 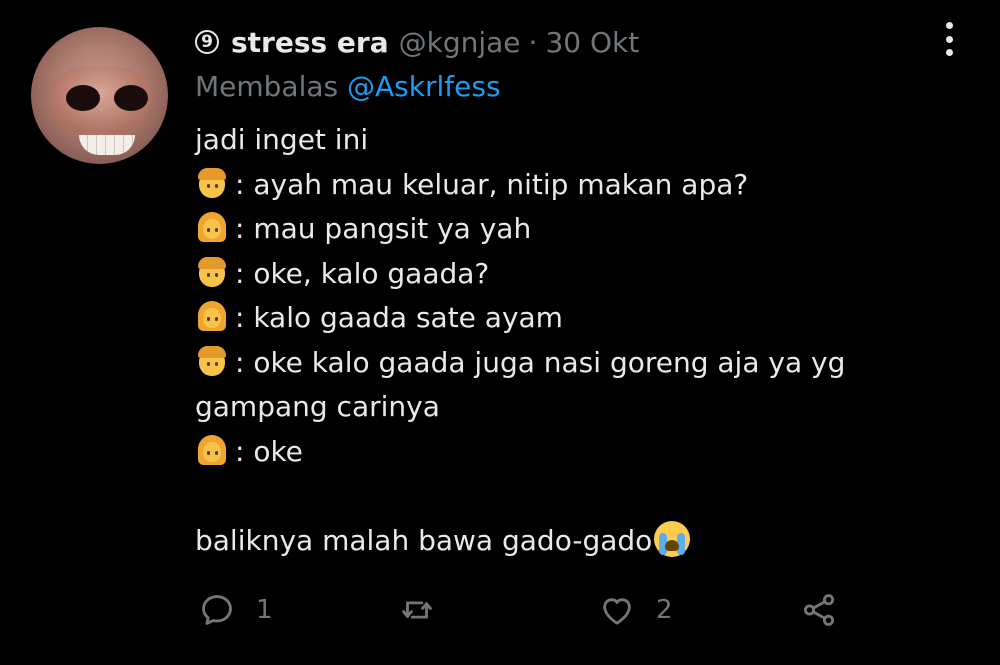 What do you see at coordinates (664, 610) in the screenshot?
I see `like-count: 2` at bounding box center [664, 610].